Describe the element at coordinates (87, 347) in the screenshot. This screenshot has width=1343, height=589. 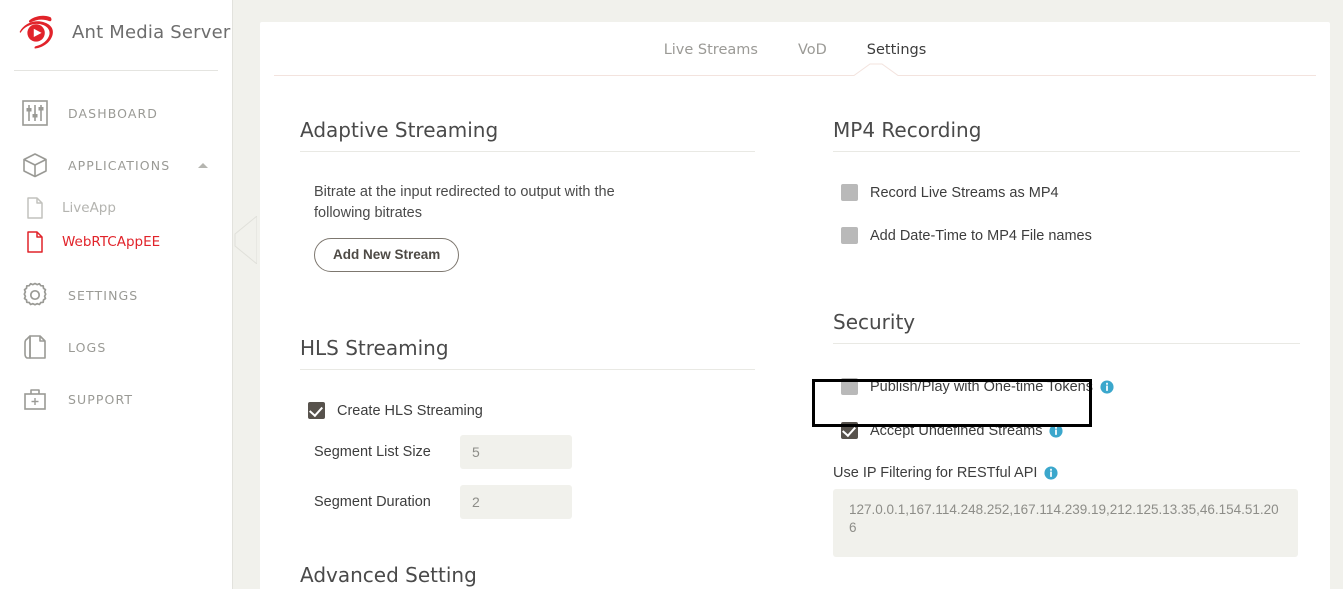
I see `sidebar-item-label: LOGS` at that location.